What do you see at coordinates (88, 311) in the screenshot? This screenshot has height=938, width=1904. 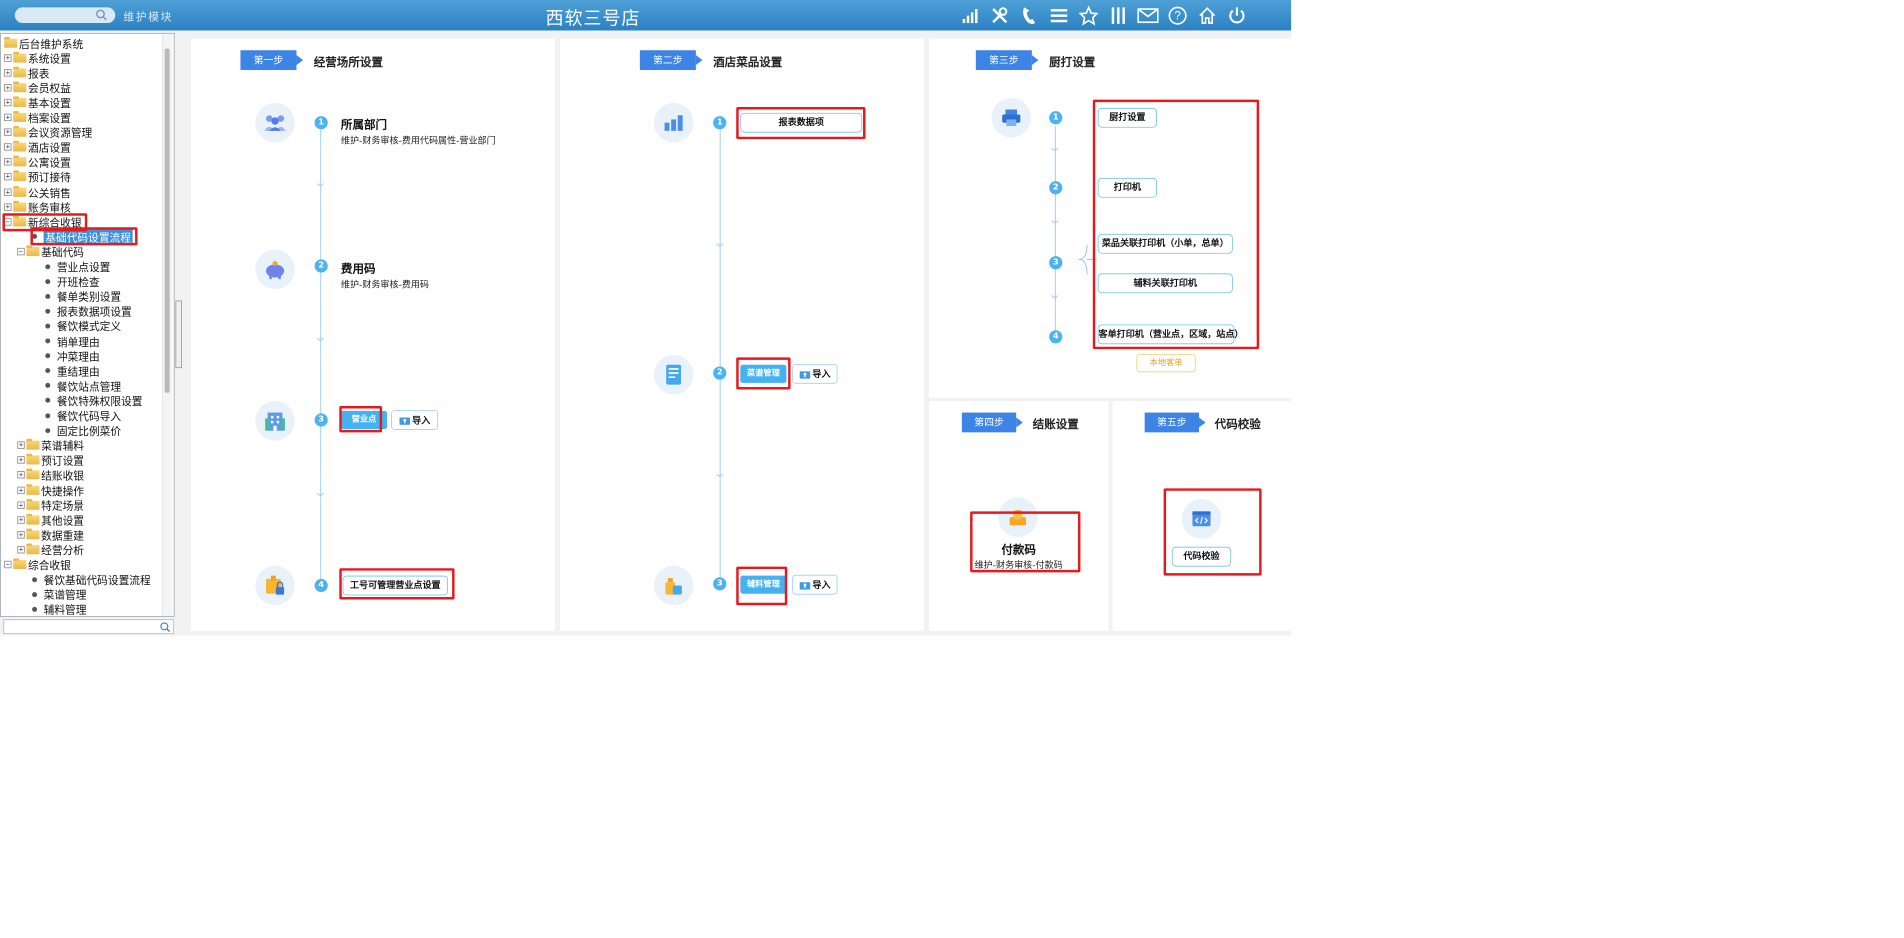 I see `tree-item-leaf: 报表数据项设置` at bounding box center [88, 311].